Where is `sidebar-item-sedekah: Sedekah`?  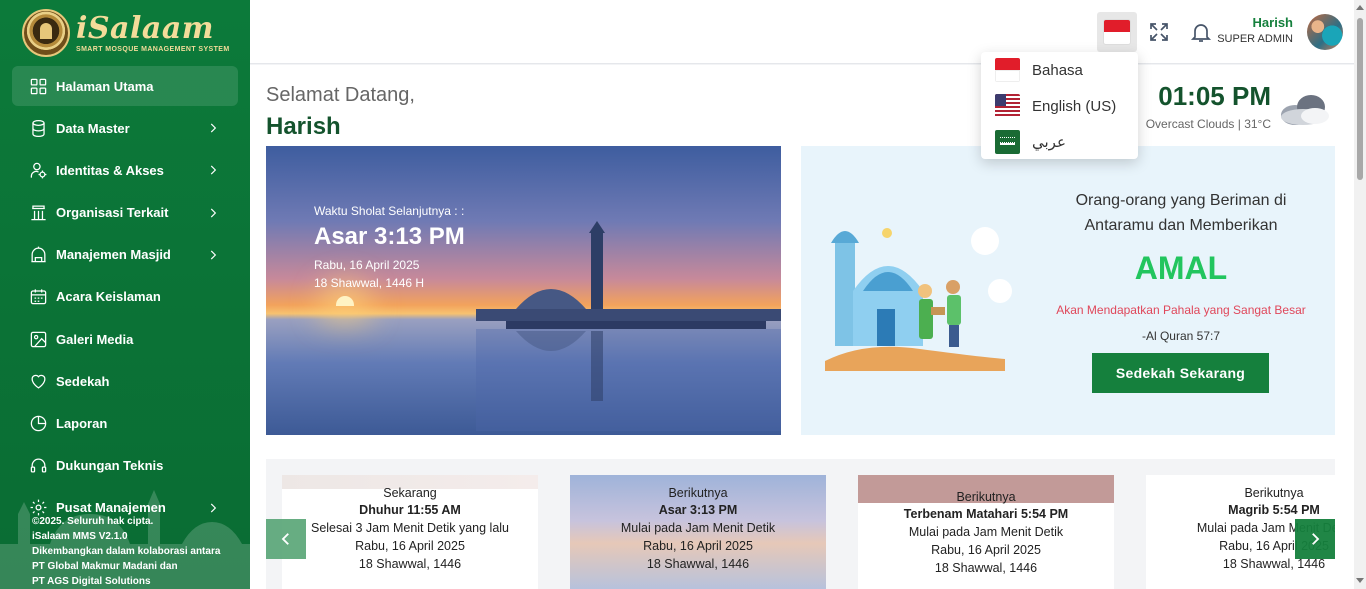
sidebar-item-sedekah: Sedekah is located at coordinates (125, 381).